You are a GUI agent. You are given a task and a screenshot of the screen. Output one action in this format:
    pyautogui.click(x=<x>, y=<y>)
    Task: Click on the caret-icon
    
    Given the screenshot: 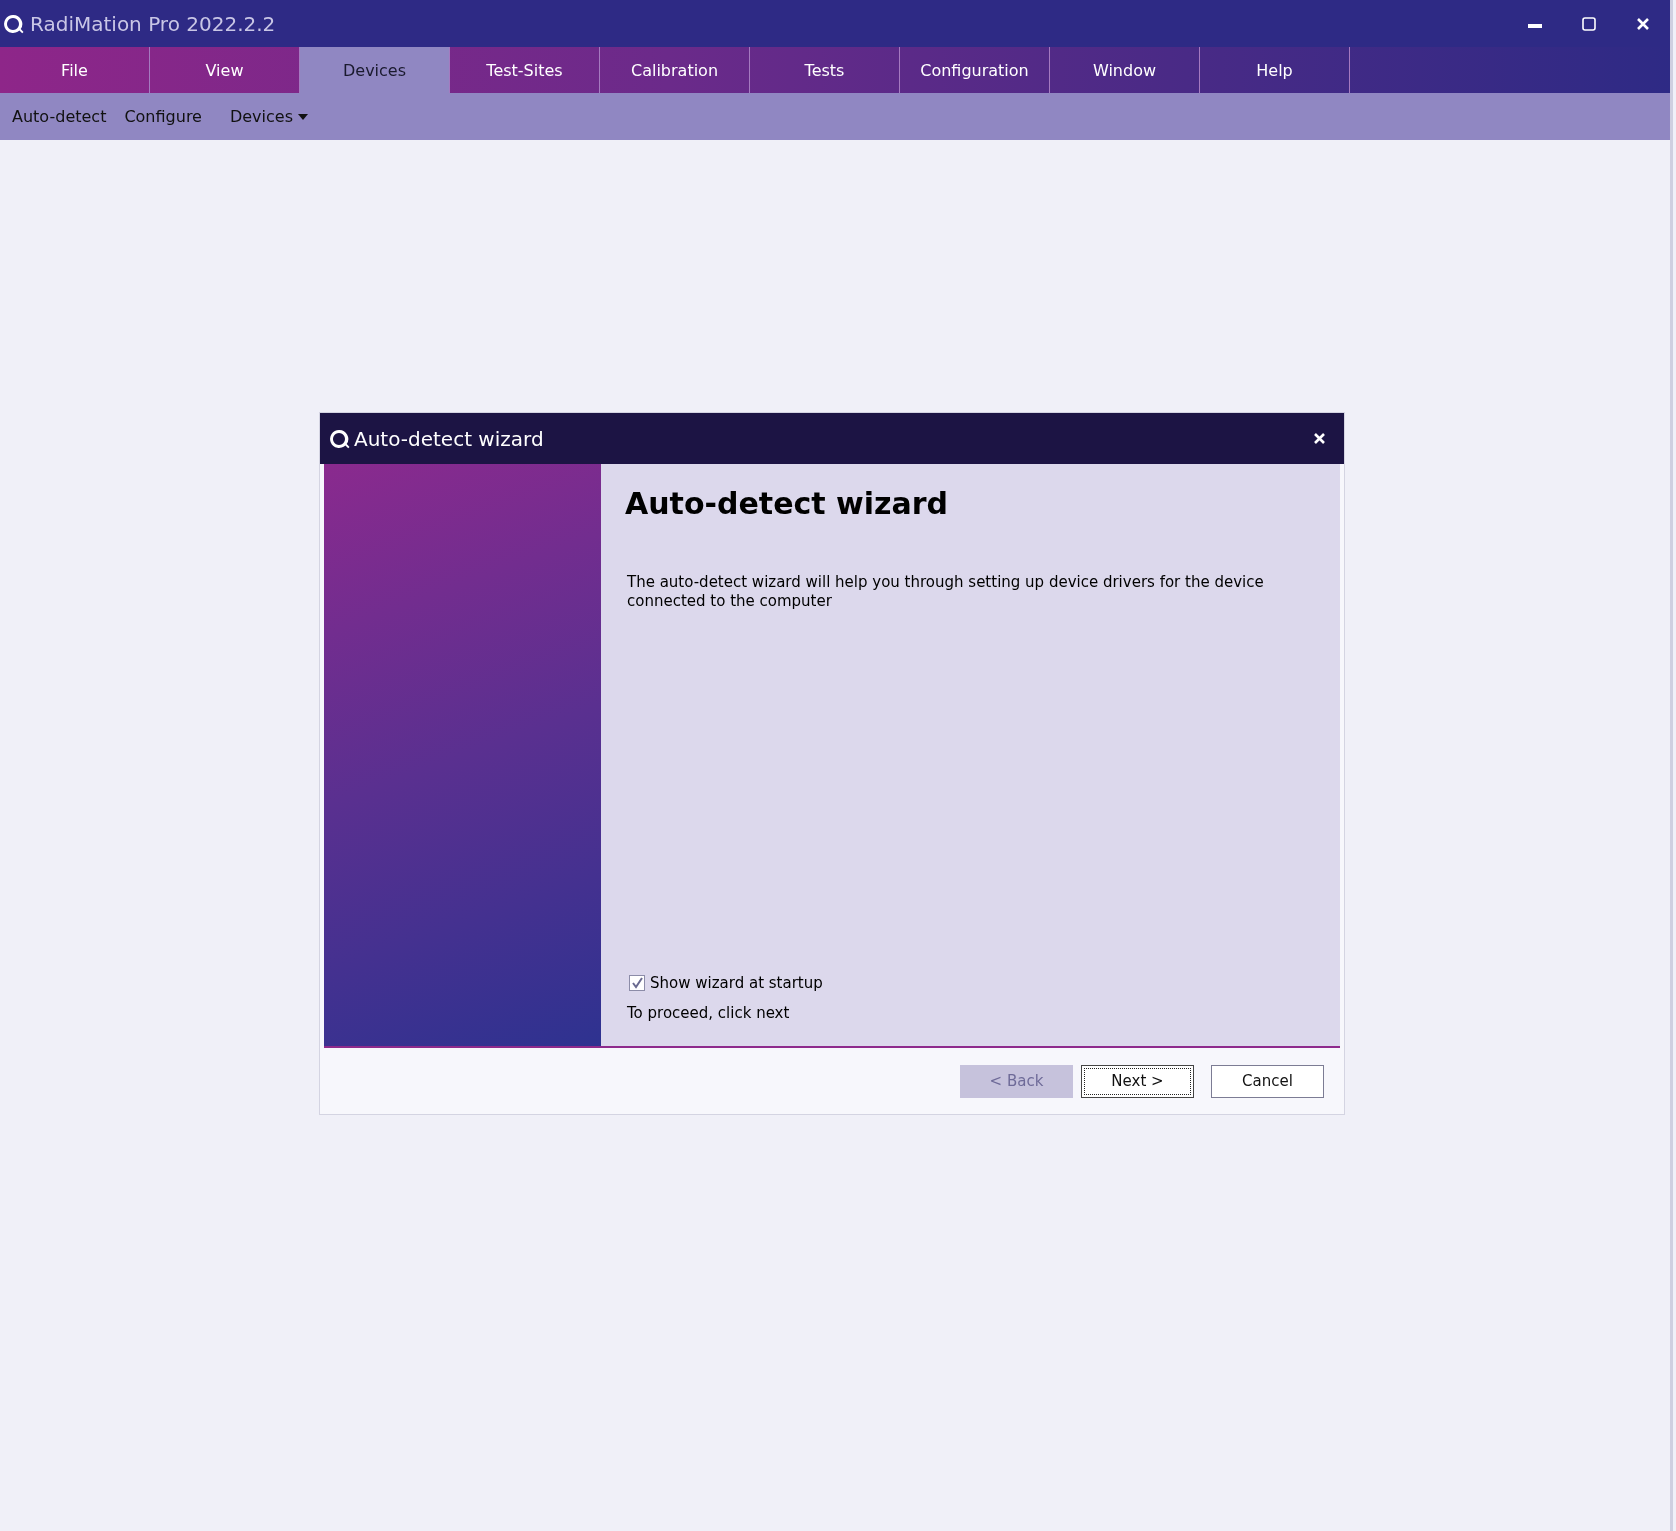 What is the action you would take?
    pyautogui.click(x=303, y=116)
    